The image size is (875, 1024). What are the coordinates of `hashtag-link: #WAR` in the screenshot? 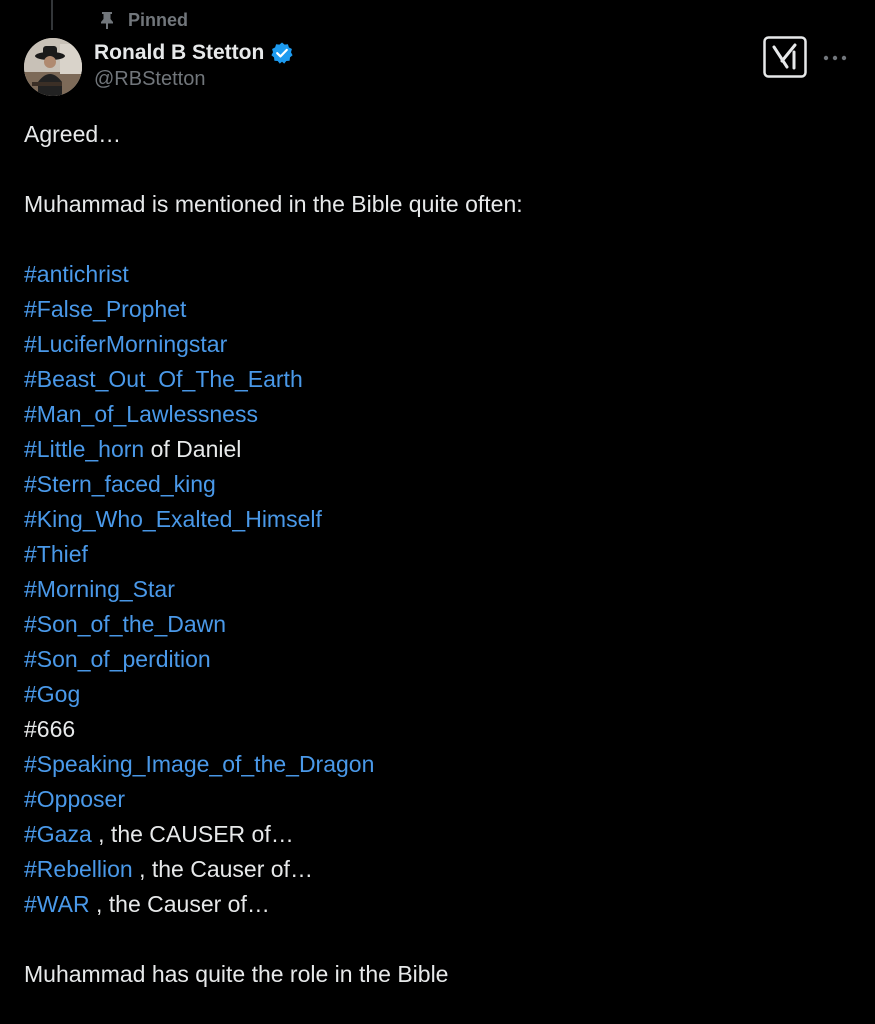 It's located at (57, 904).